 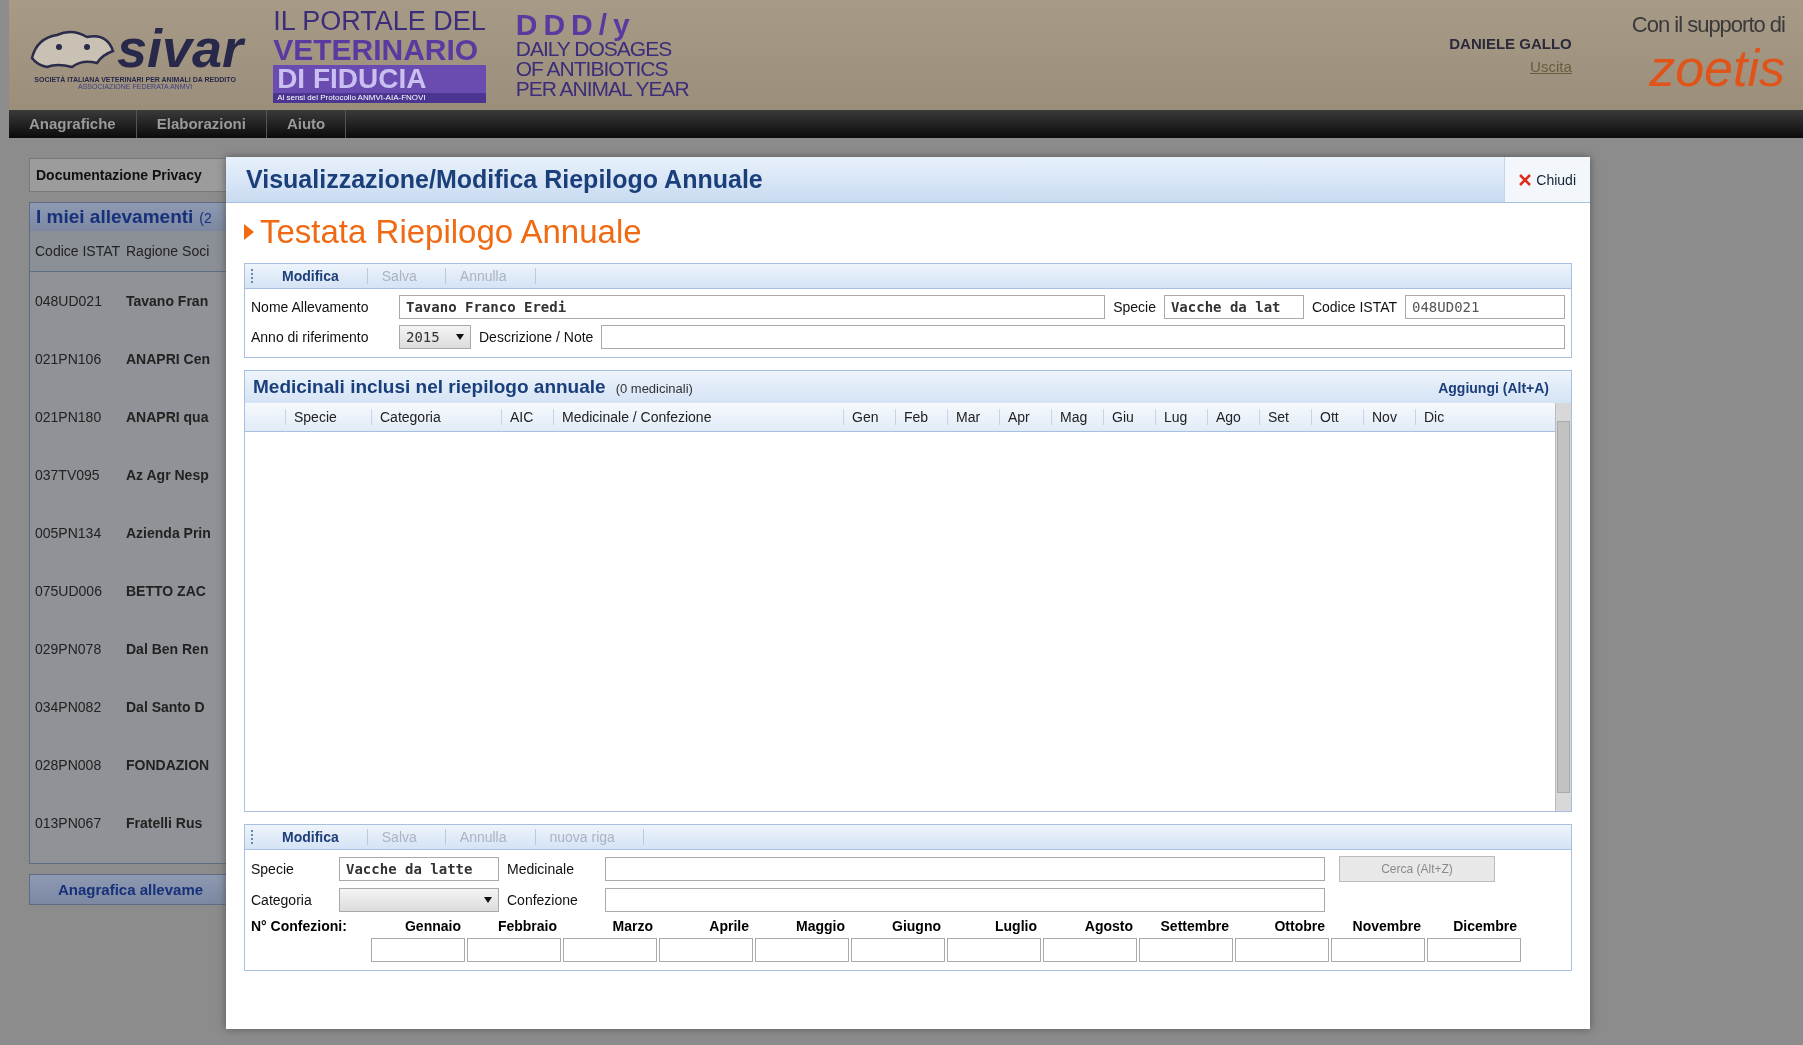 What do you see at coordinates (527, 926) in the screenshot?
I see `month-label: Febbraio` at bounding box center [527, 926].